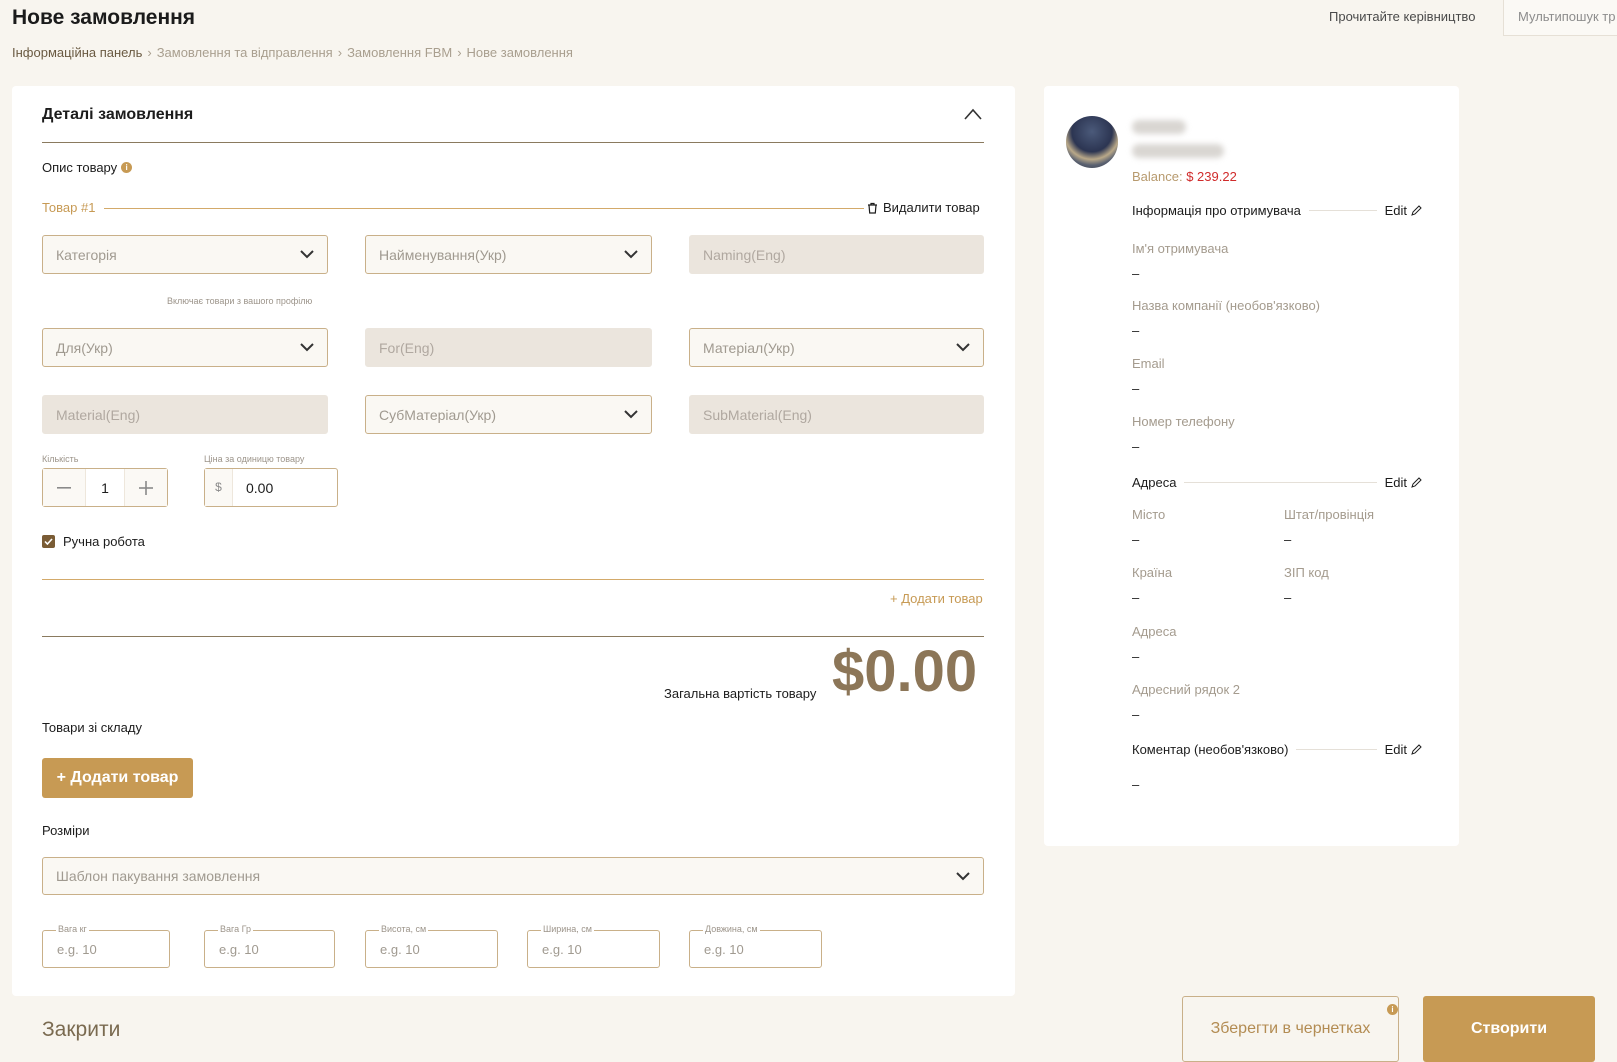 The width and height of the screenshot is (1617, 1062). Describe the element at coordinates (269, 949) in the screenshot. I see `weight-g-input: e.g. 10` at that location.